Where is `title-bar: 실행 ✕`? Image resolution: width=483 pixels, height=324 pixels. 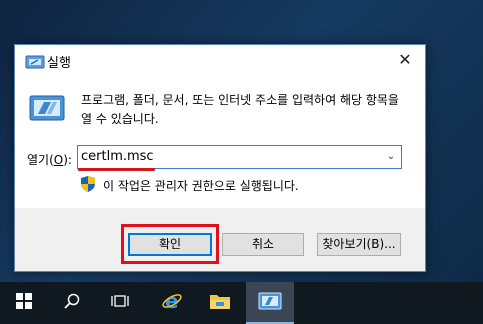 title-bar: 실행 ✕ is located at coordinates (220, 60).